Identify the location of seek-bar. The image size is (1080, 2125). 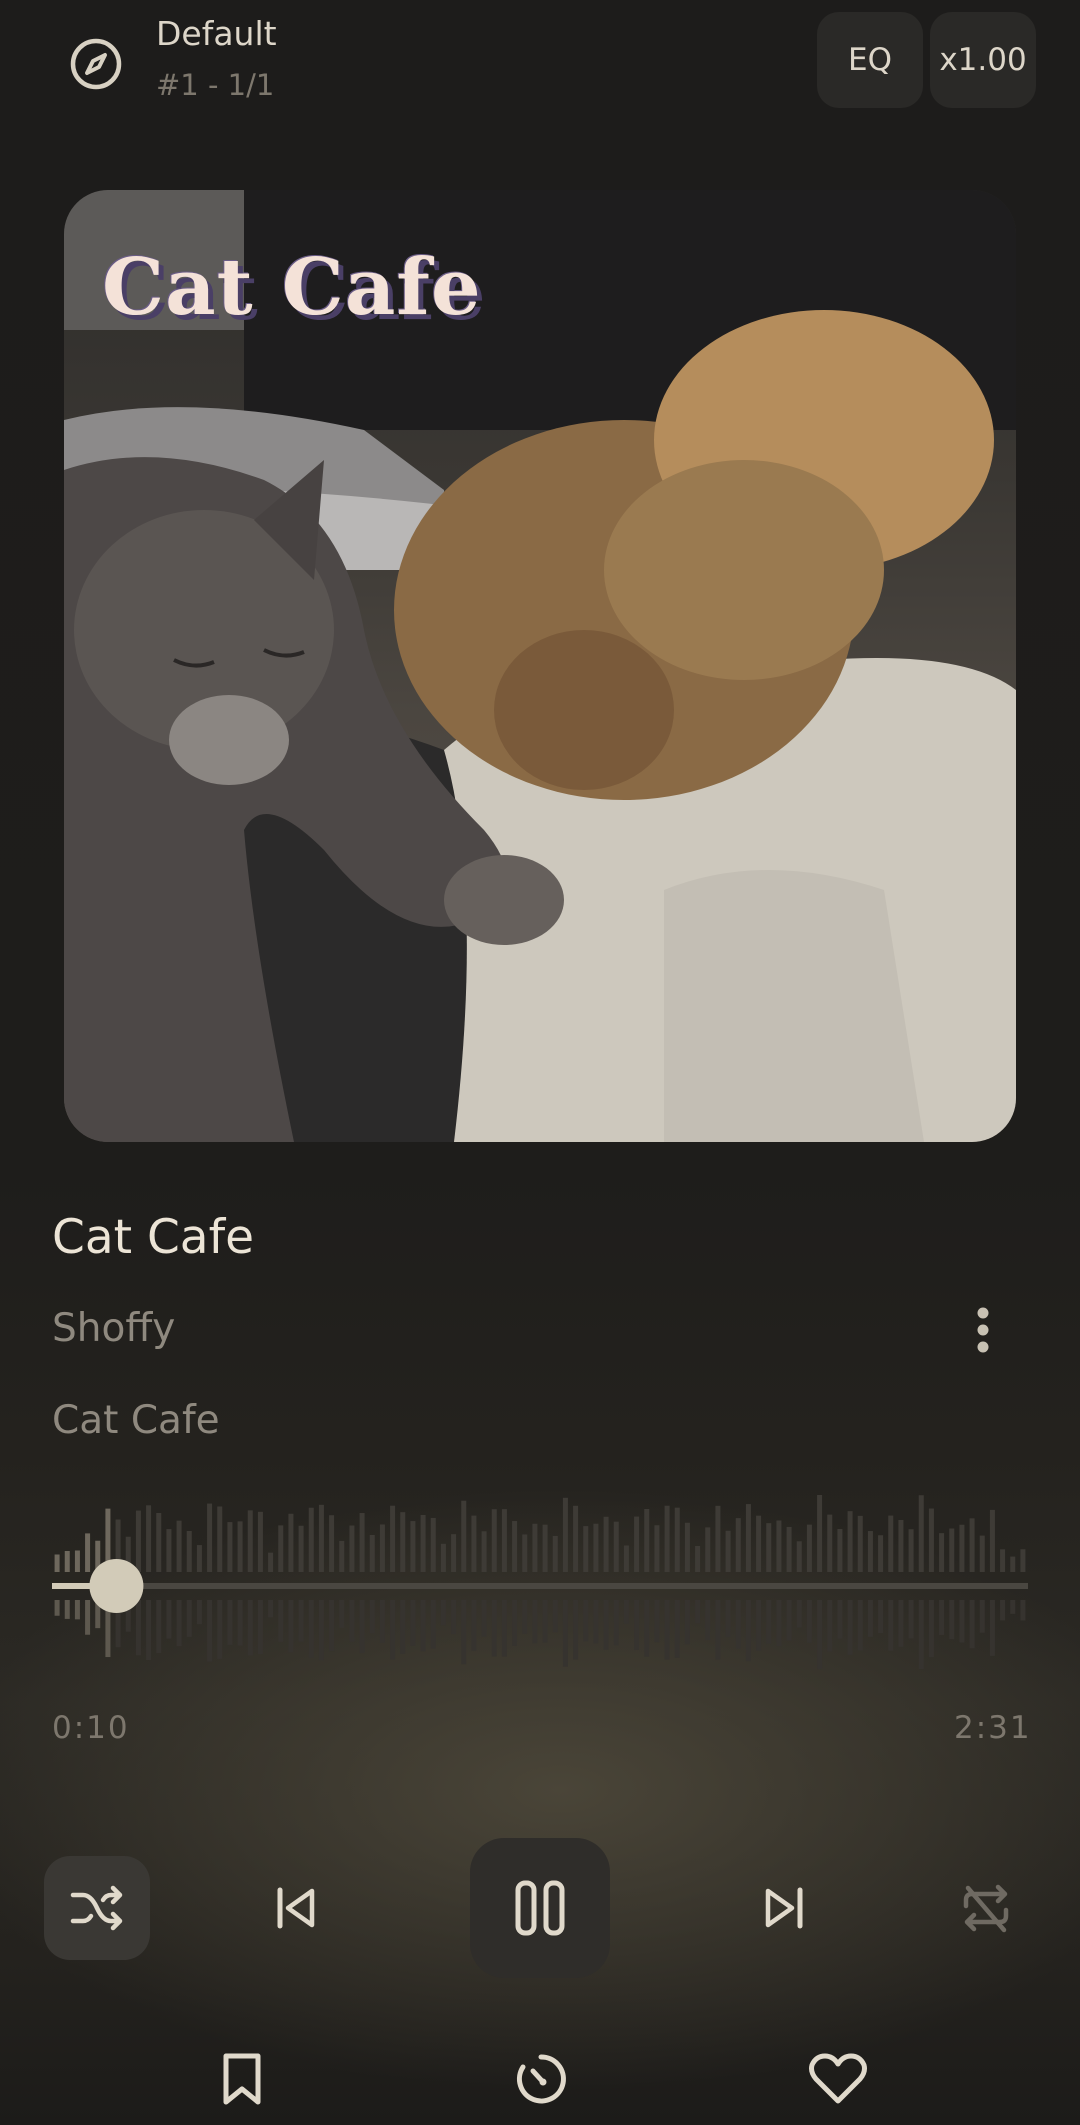
(540, 1588).